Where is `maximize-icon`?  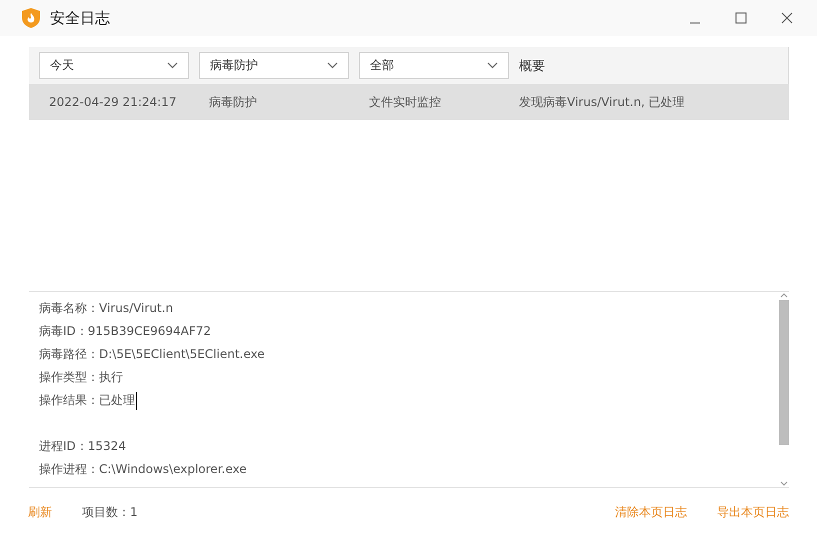 maximize-icon is located at coordinates (741, 18).